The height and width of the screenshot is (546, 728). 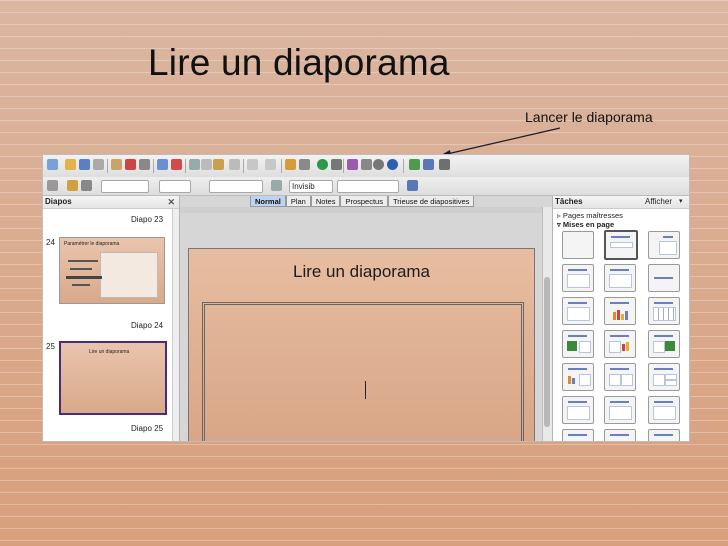 I want to click on layout-content-two, so click(x=664, y=377).